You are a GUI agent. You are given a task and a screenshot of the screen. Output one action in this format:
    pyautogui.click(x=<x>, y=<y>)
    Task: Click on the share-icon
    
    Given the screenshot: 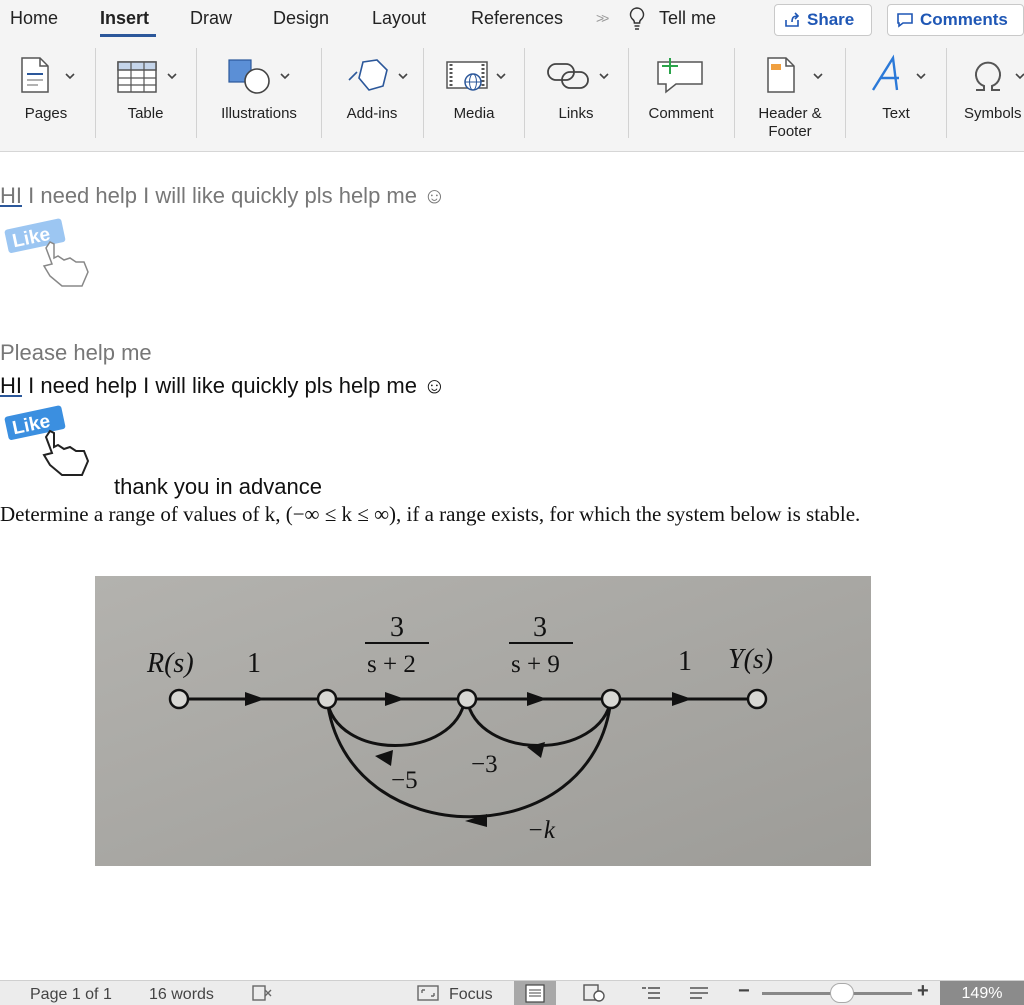 What is the action you would take?
    pyautogui.click(x=792, y=19)
    